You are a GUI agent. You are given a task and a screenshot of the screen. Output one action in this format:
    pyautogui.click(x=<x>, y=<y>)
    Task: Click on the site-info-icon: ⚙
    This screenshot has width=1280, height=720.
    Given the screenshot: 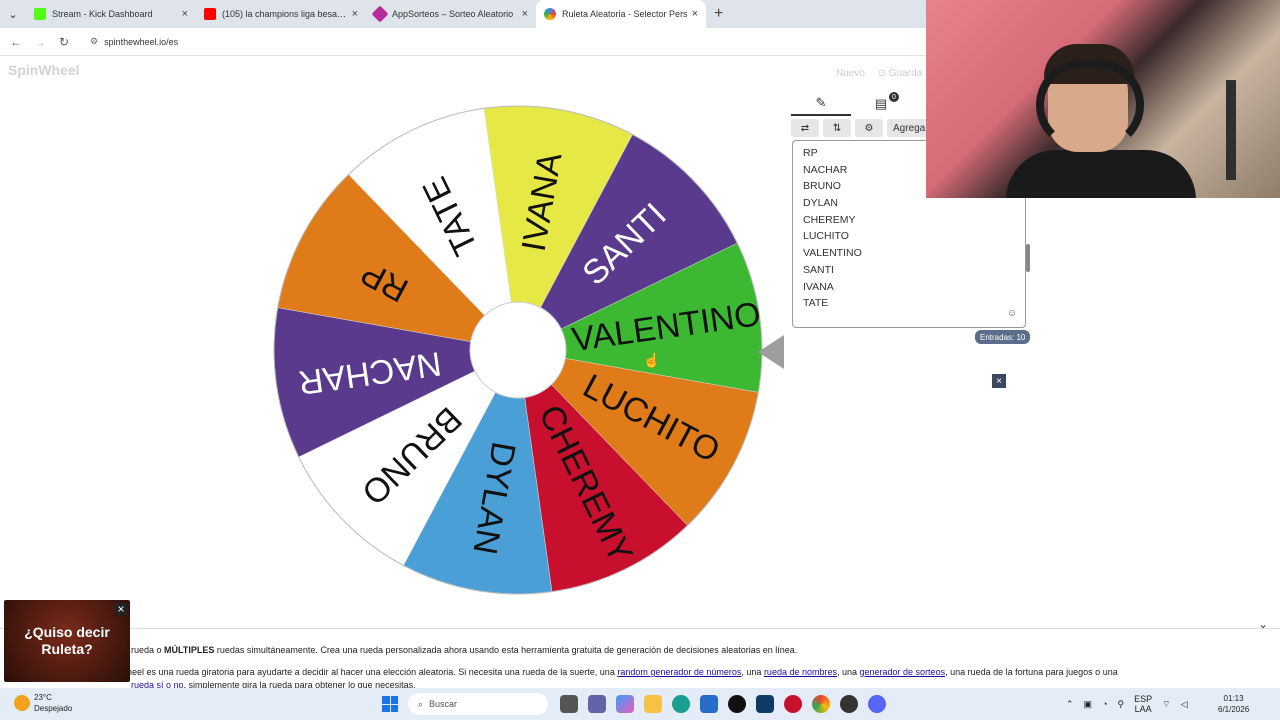 What is the action you would take?
    pyautogui.click(x=94, y=41)
    